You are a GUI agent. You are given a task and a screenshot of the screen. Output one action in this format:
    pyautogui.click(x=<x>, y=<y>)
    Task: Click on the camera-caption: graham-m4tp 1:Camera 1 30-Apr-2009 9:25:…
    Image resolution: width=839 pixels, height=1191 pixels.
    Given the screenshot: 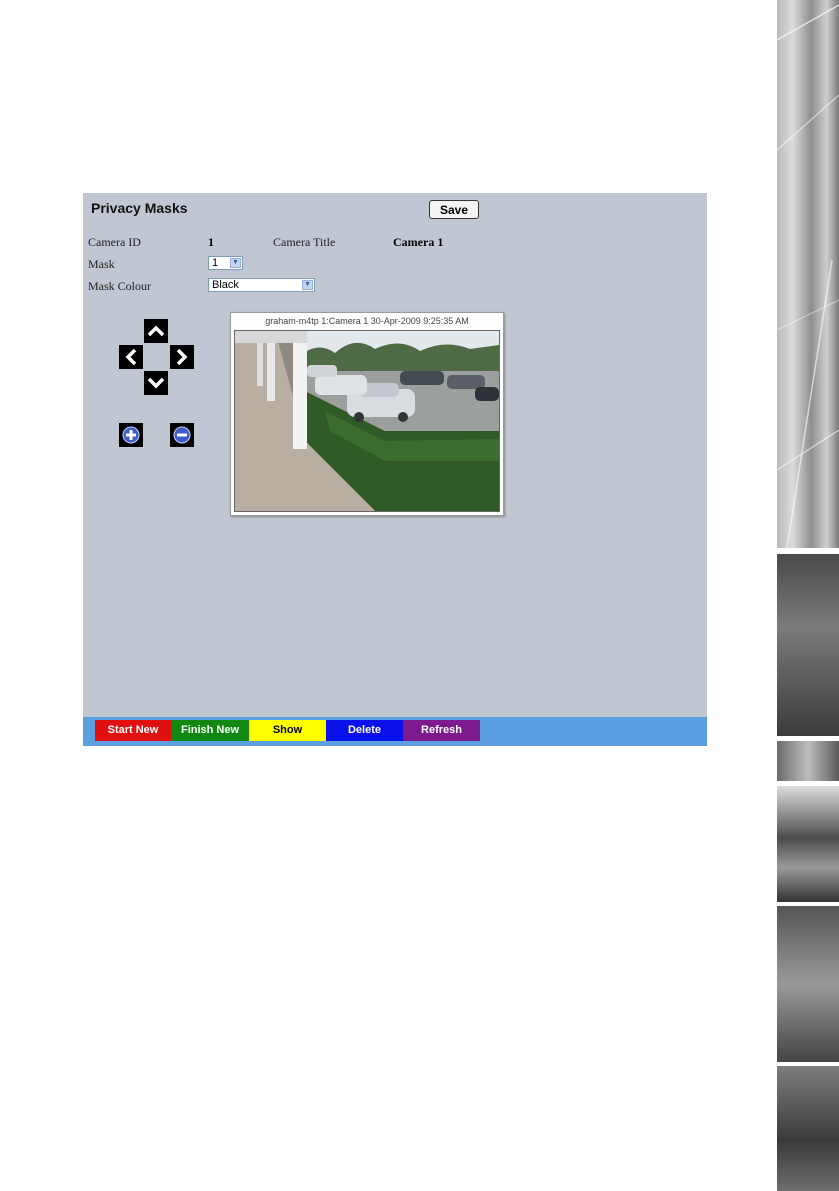 What is the action you would take?
    pyautogui.click(x=367, y=321)
    